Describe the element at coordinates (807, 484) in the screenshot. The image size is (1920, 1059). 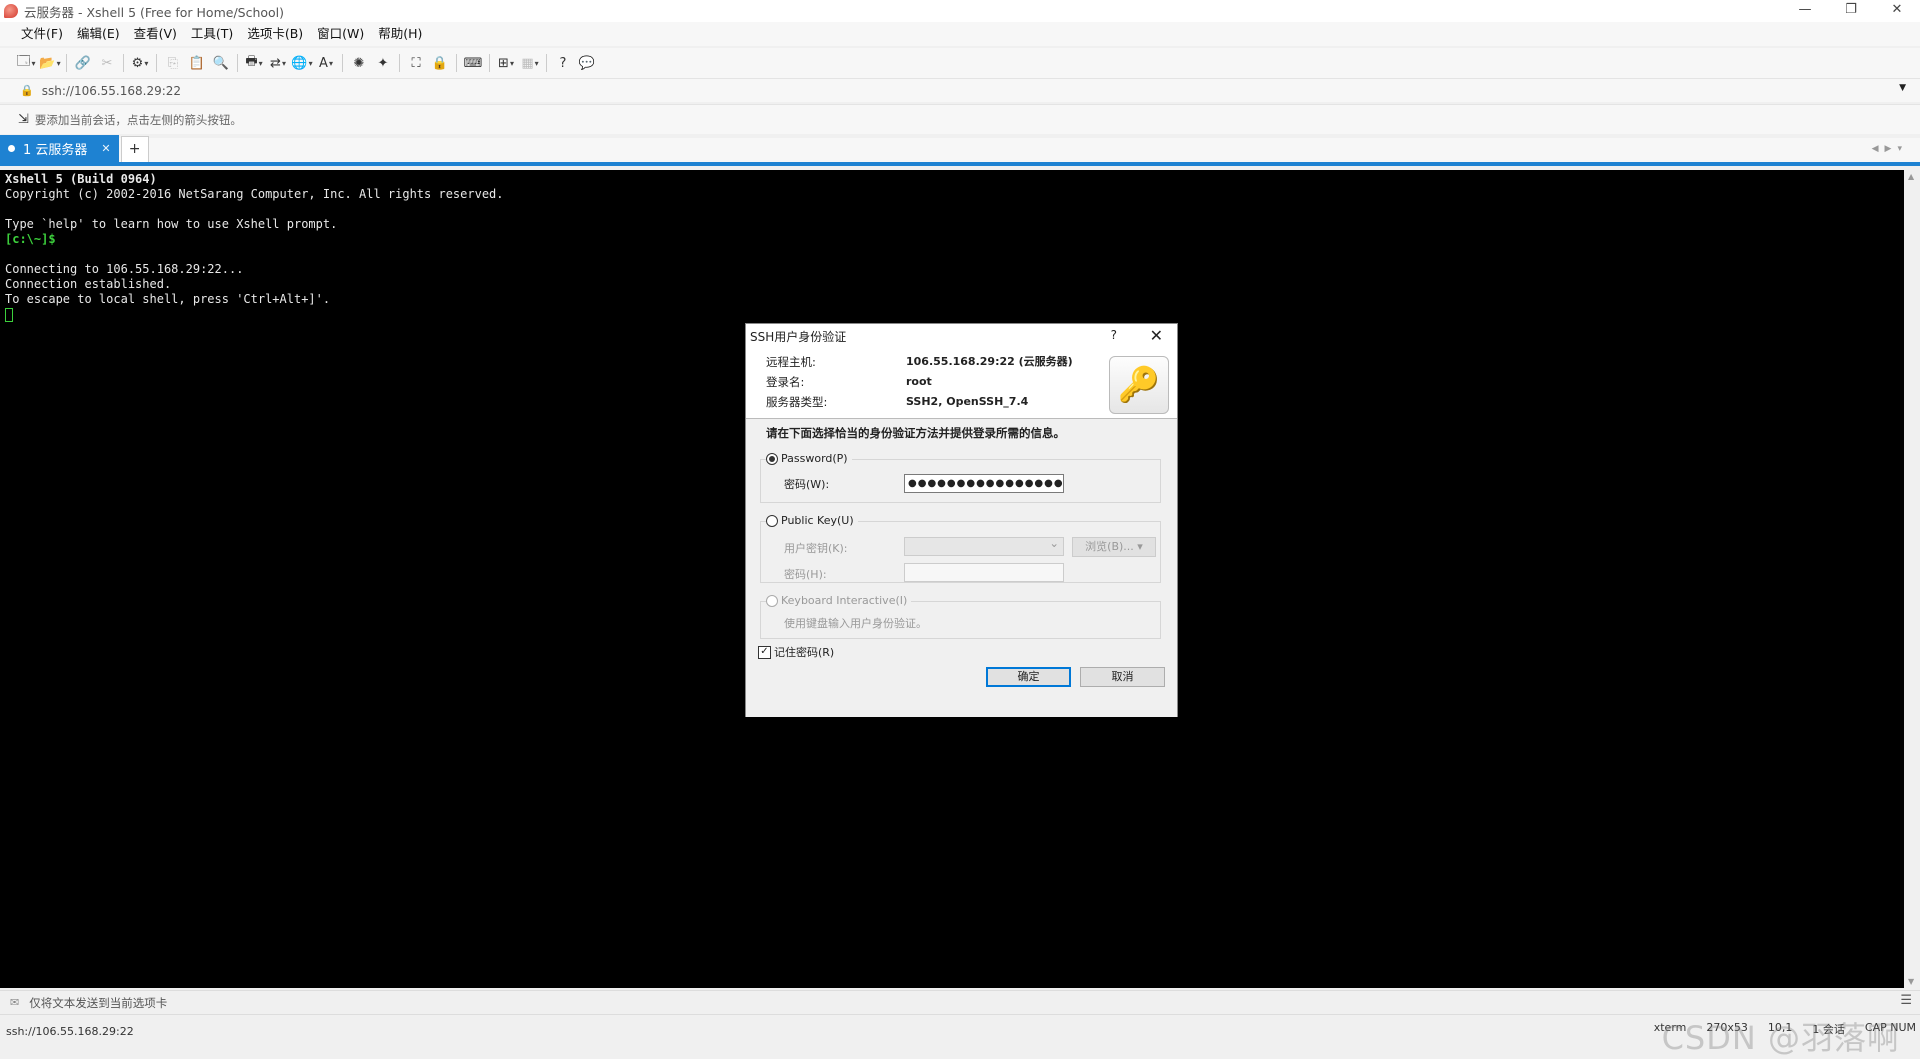
I see `password-label: 密码(W):` at that location.